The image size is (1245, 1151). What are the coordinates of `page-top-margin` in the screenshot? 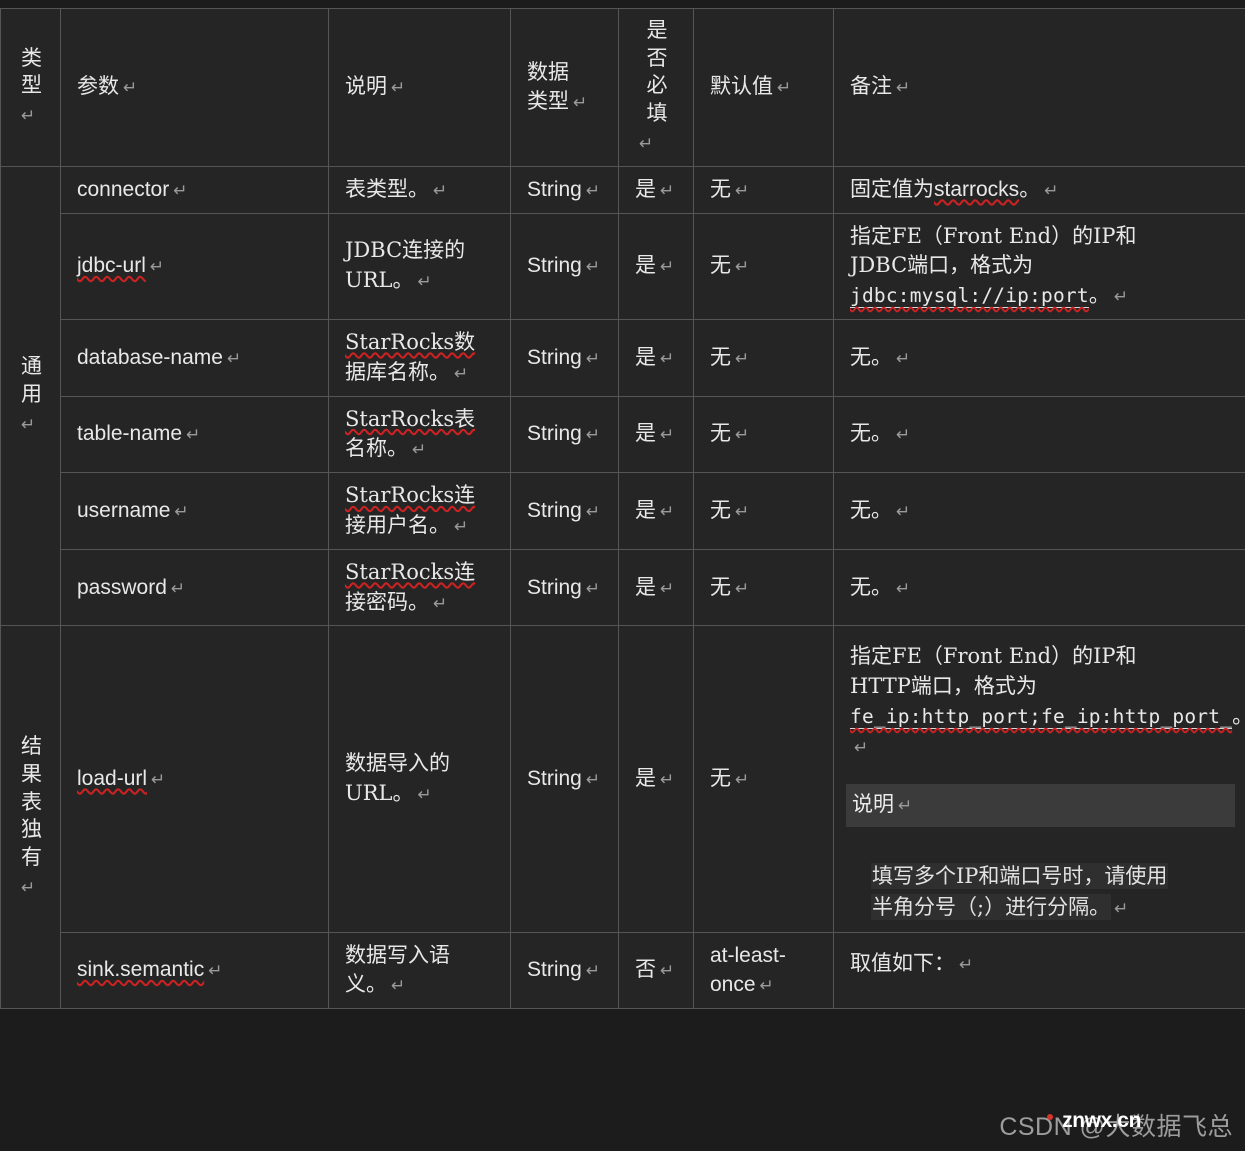 It's located at (622, 4).